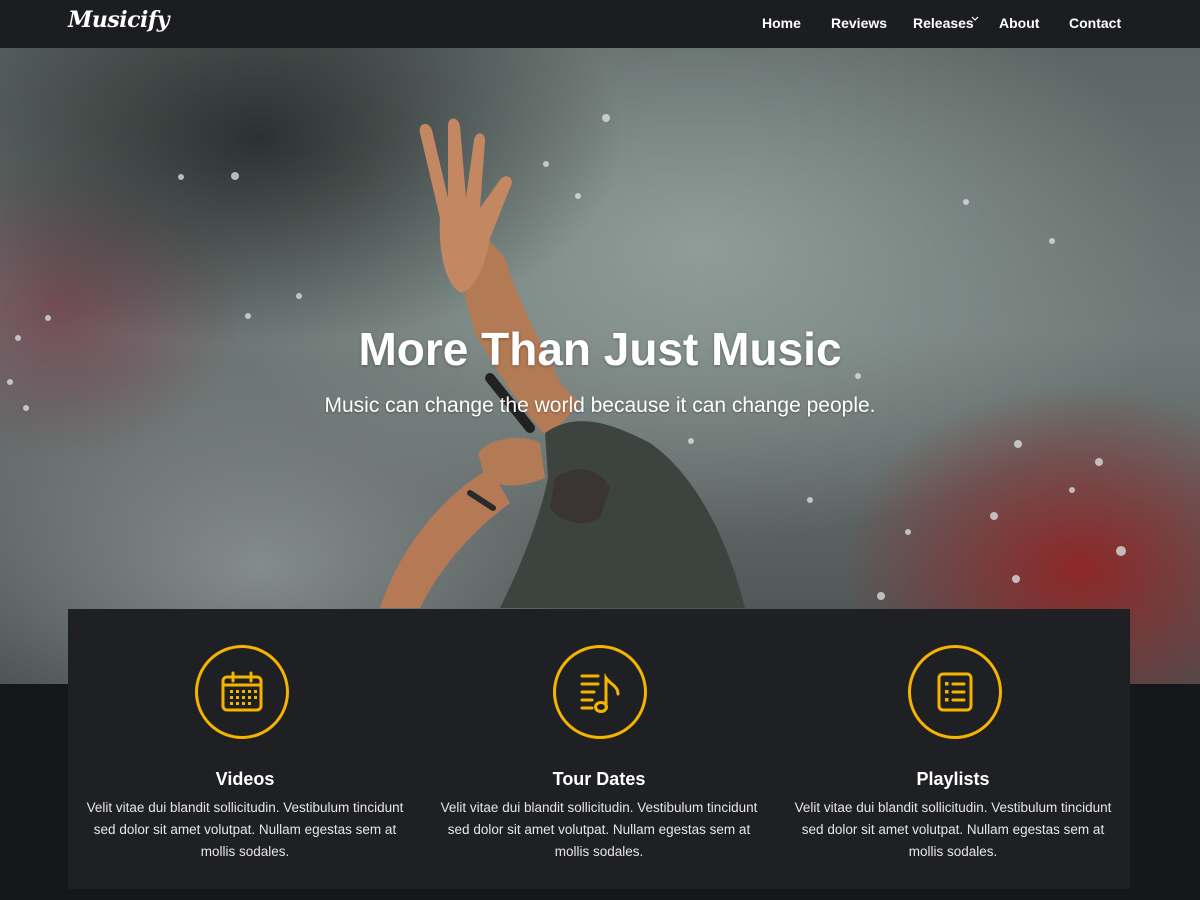 The height and width of the screenshot is (900, 1200). What do you see at coordinates (119, 20) in the screenshot?
I see `site-logo: Musicify` at bounding box center [119, 20].